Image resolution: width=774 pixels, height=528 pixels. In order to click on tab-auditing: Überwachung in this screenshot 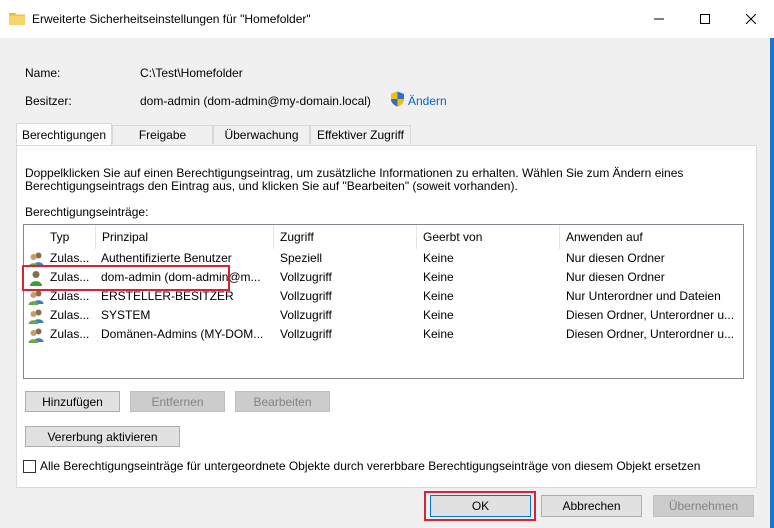, I will do `click(261, 134)`.